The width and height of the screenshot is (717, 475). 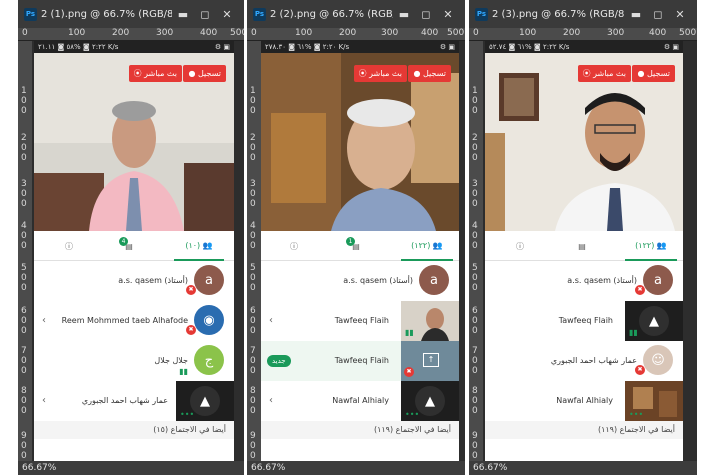 What do you see at coordinates (253, 236) in the screenshot?
I see `ruler-tick: 4 0 0` at bounding box center [253, 236].